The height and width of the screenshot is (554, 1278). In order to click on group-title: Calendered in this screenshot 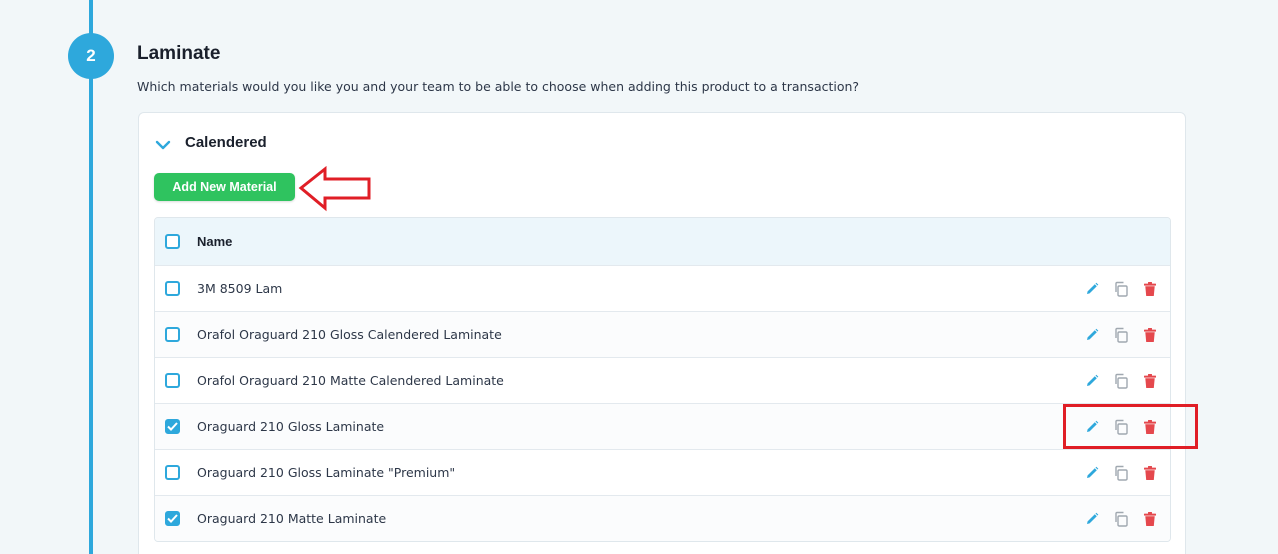, I will do `click(226, 142)`.